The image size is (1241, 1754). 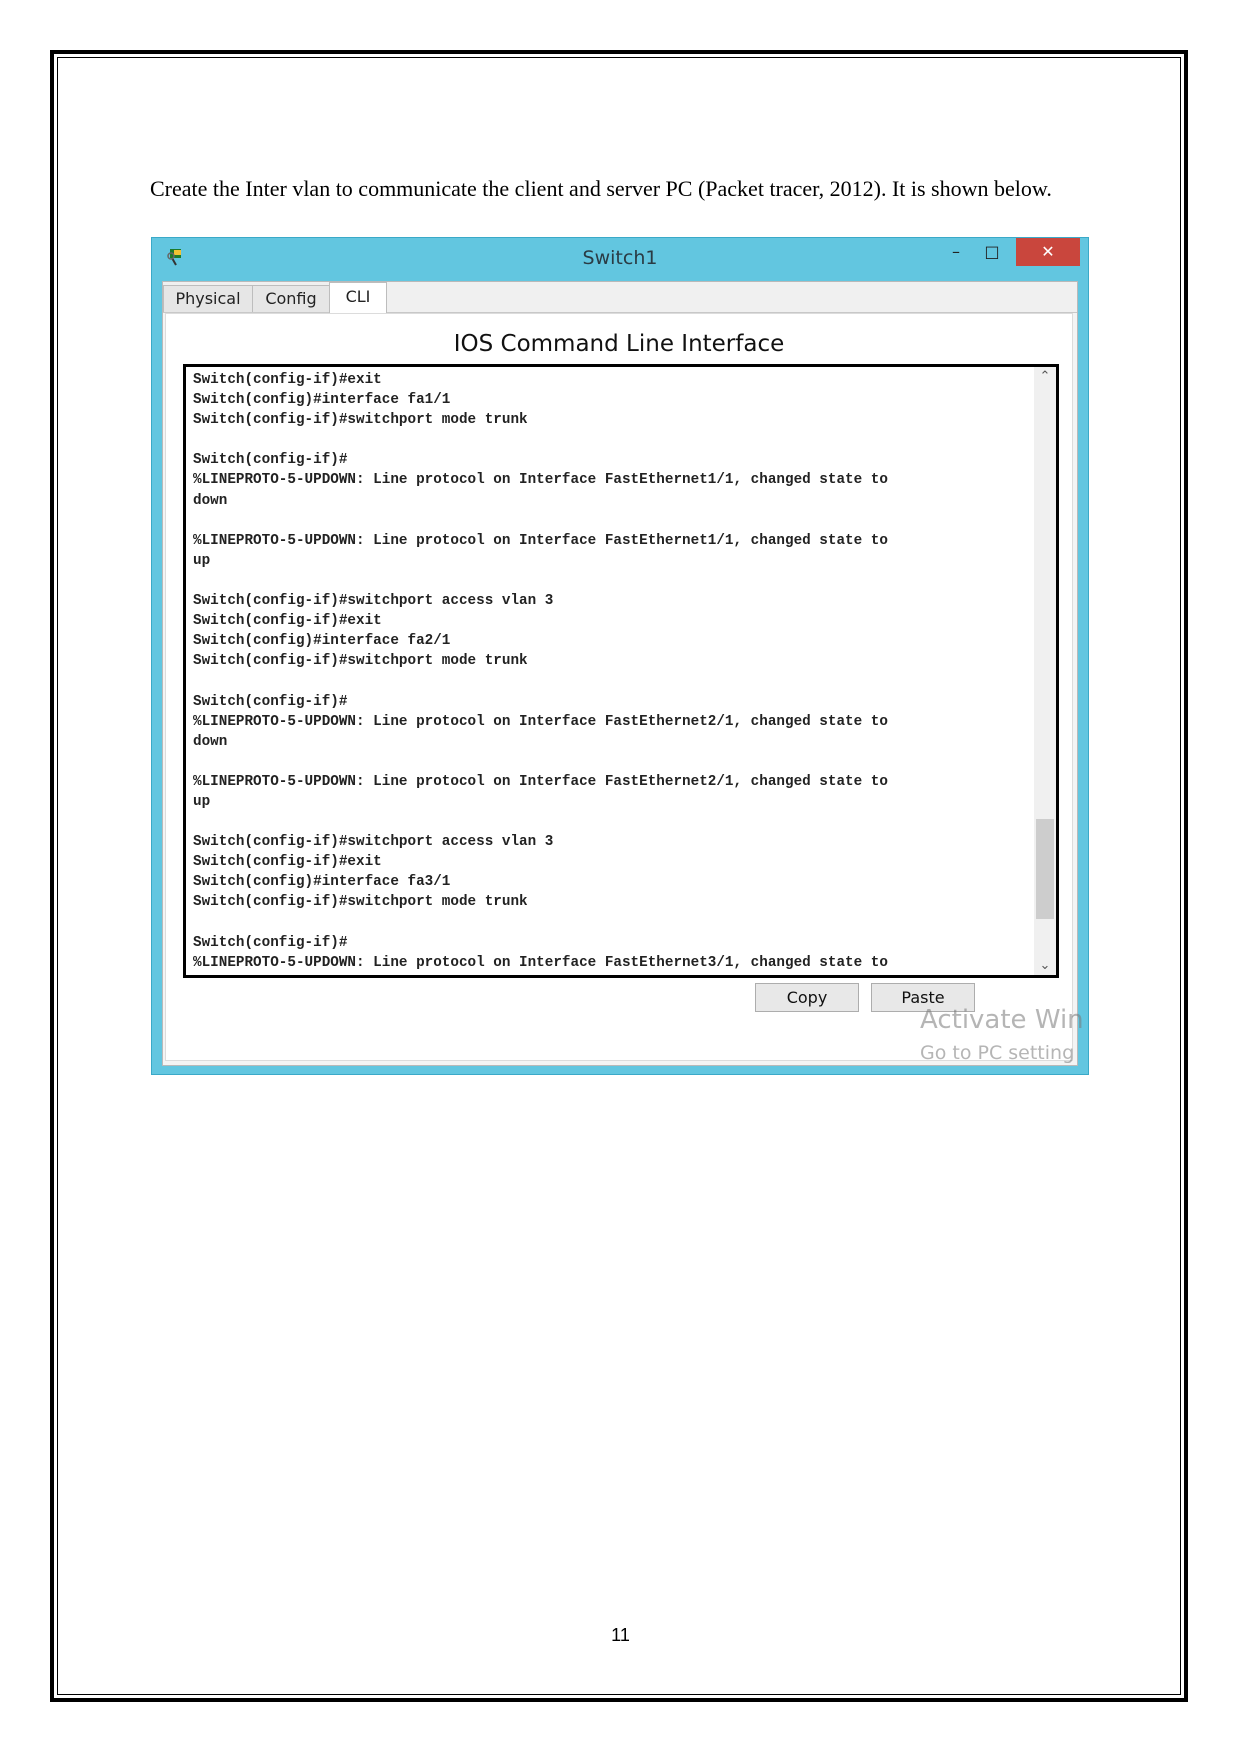 What do you see at coordinates (1045, 869) in the screenshot?
I see `scrollbar-thumb` at bounding box center [1045, 869].